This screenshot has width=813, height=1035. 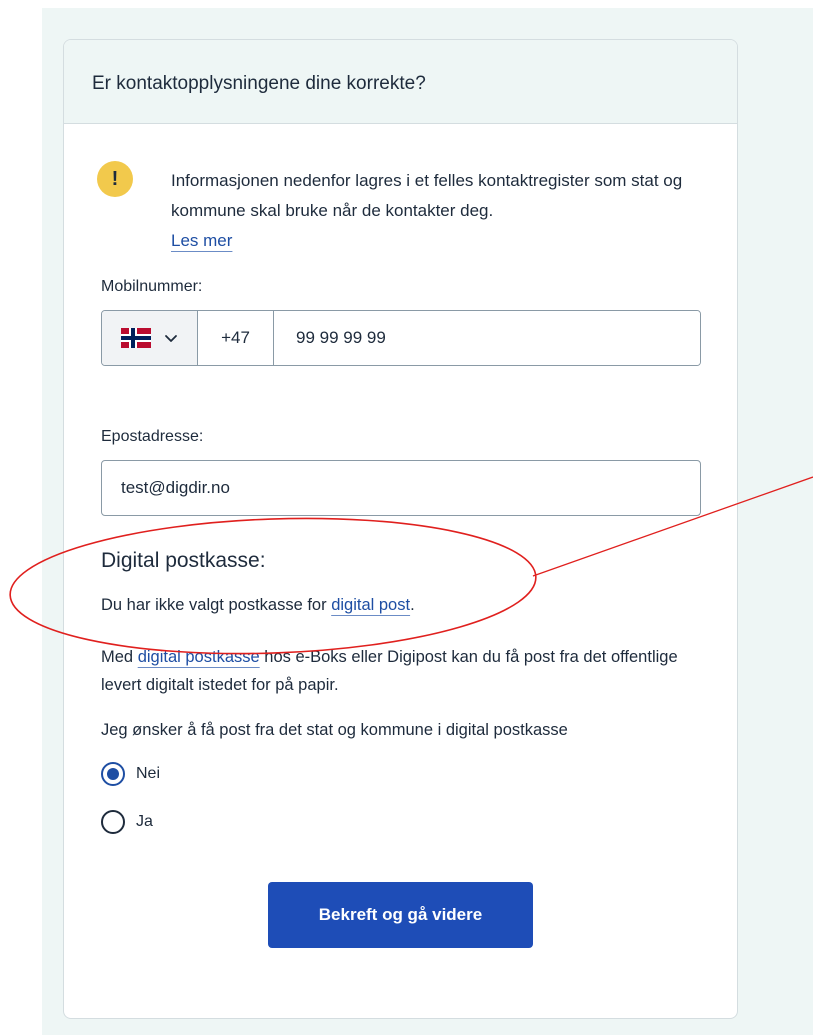 I want to click on radio-label-ja: Ja, so click(x=144, y=821).